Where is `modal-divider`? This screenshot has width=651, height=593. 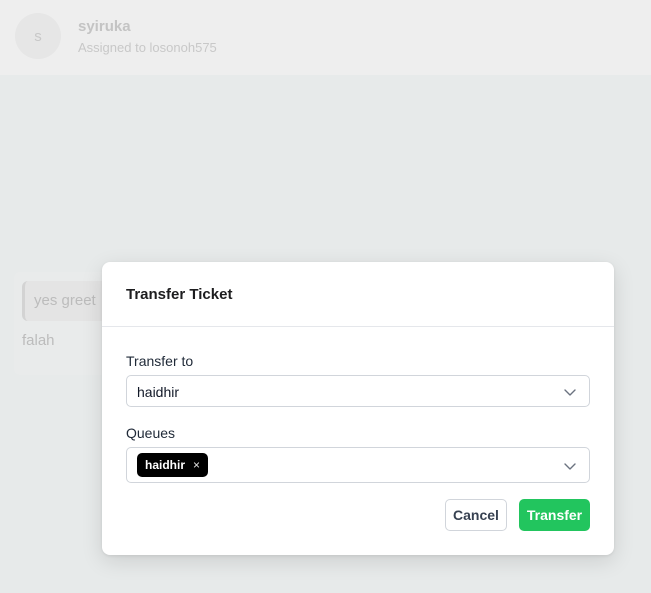 modal-divider is located at coordinates (358, 326).